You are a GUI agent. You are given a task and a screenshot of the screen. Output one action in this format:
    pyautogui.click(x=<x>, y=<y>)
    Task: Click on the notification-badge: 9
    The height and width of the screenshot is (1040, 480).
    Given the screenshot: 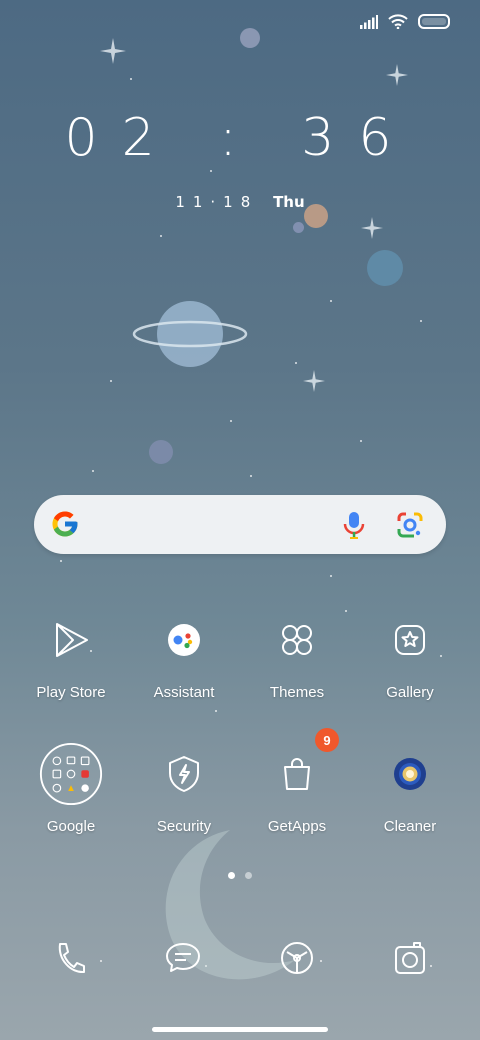 What is the action you would take?
    pyautogui.click(x=327, y=740)
    